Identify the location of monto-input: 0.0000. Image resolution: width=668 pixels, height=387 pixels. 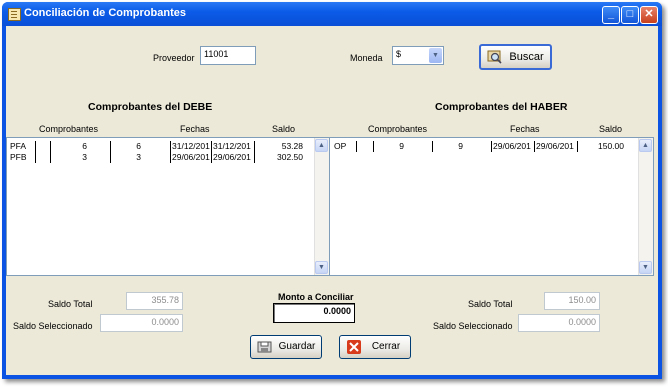
(314, 313).